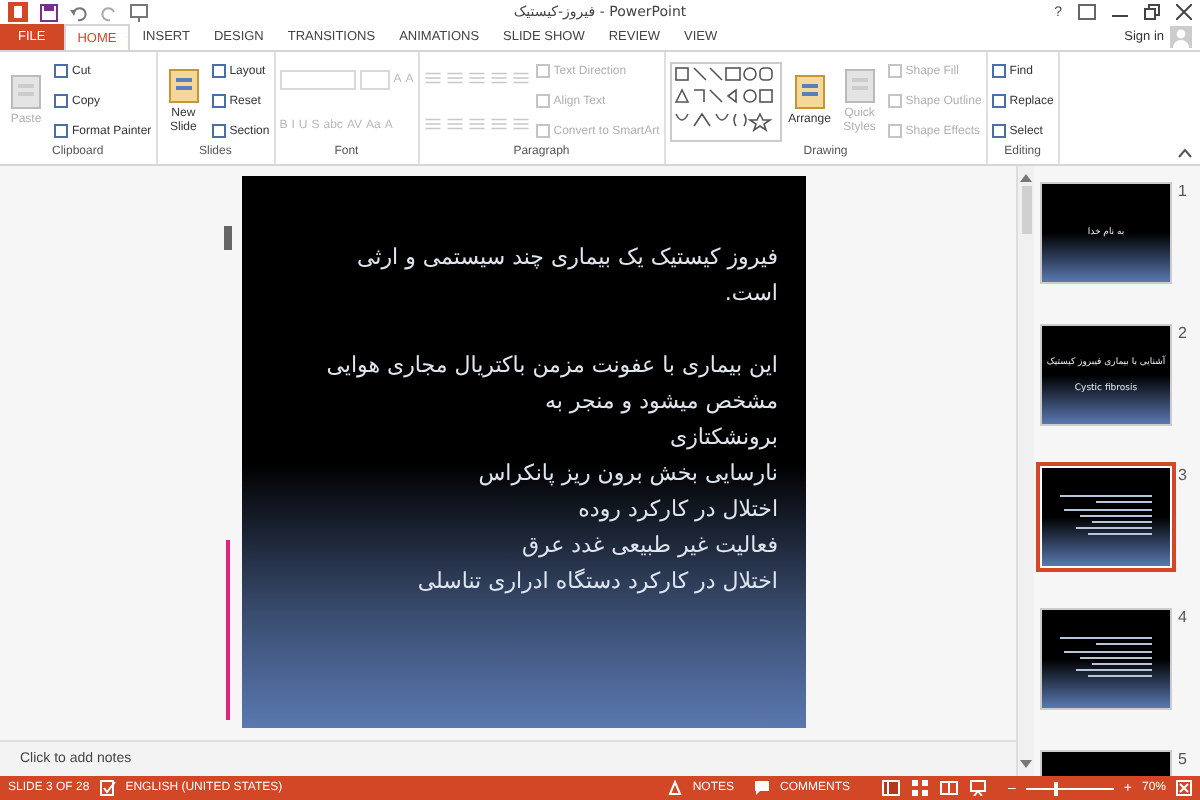  I want to click on slide-text: اختلال در کارکرد دستگاه ادراری تناسلی, so click(596, 582).